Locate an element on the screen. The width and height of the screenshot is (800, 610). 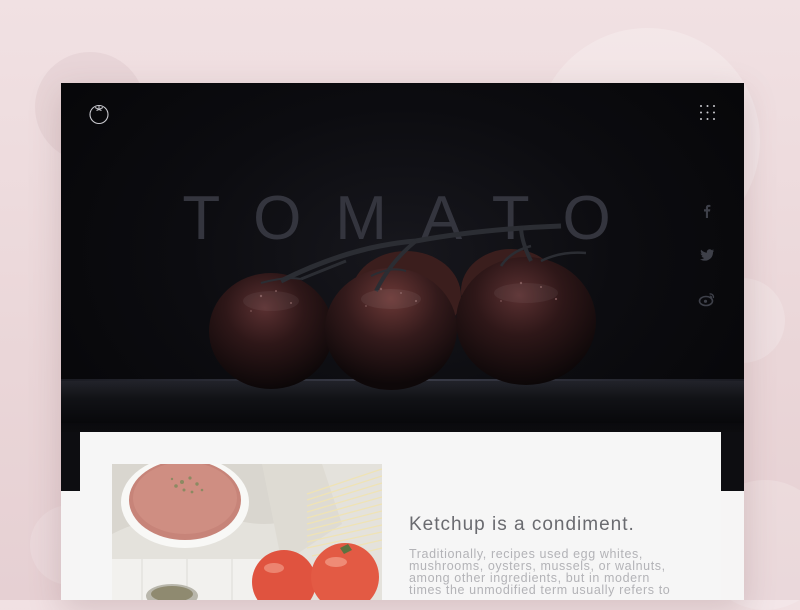
facebook-icon is located at coordinates (707, 211).